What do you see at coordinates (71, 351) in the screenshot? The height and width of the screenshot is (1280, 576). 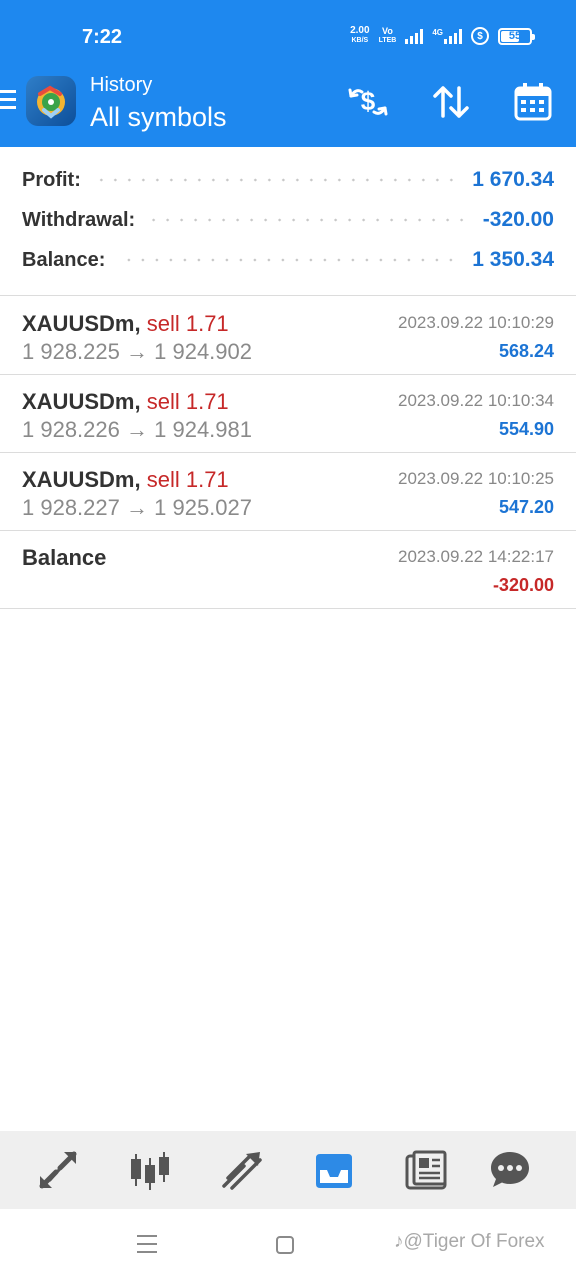 I see `deal-open-price: 1 928.225` at bounding box center [71, 351].